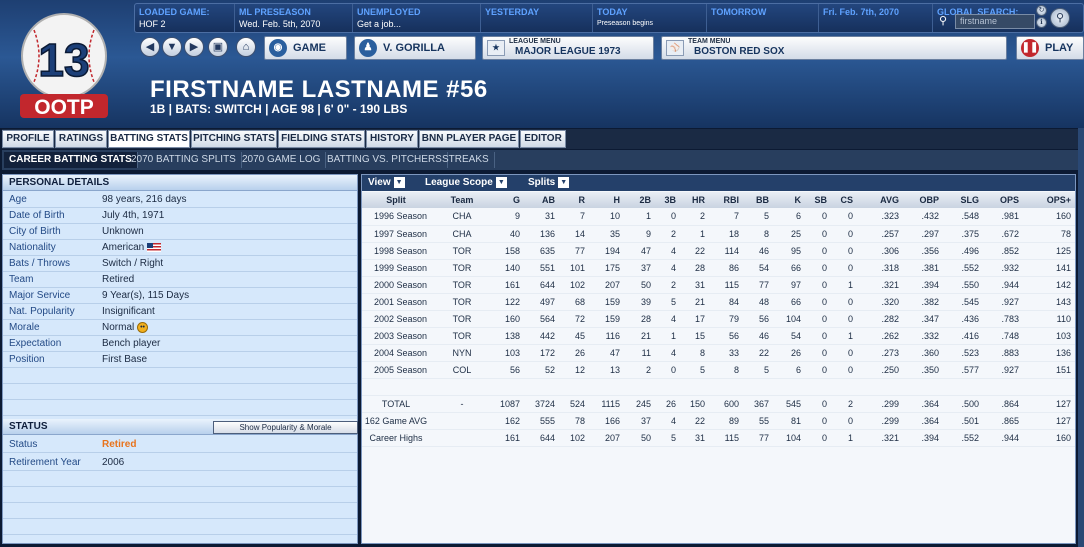  I want to click on view-dropdown: View ▼, so click(386, 183).